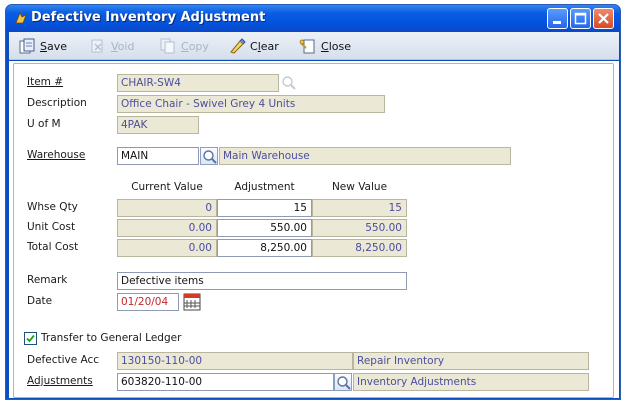  Describe the element at coordinates (45, 82) in the screenshot. I see `item-label: Item #` at that location.